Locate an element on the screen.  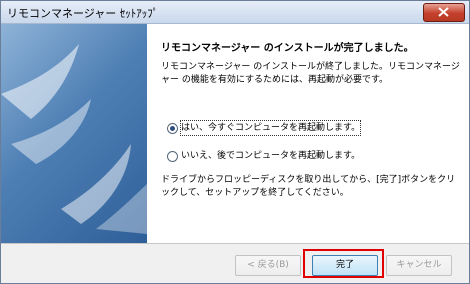
radio-unselected-icon is located at coordinates (172, 156).